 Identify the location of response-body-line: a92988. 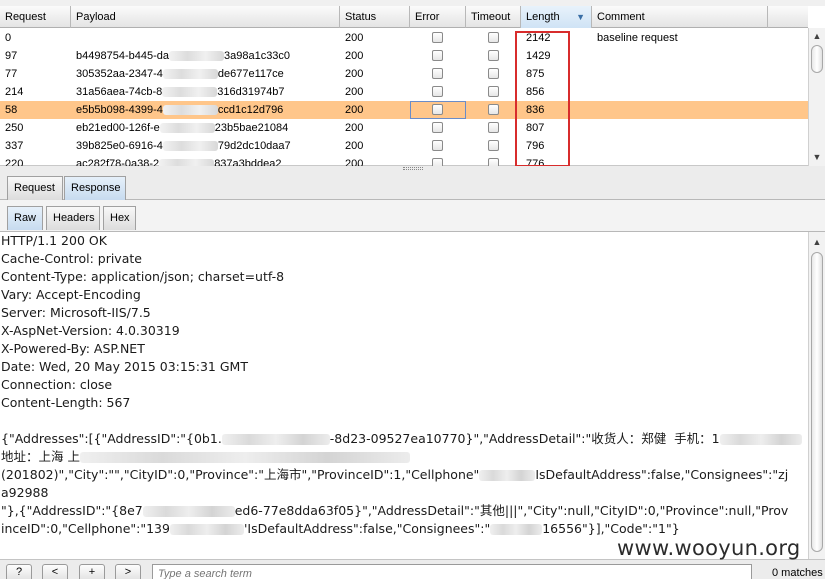
(25, 492).